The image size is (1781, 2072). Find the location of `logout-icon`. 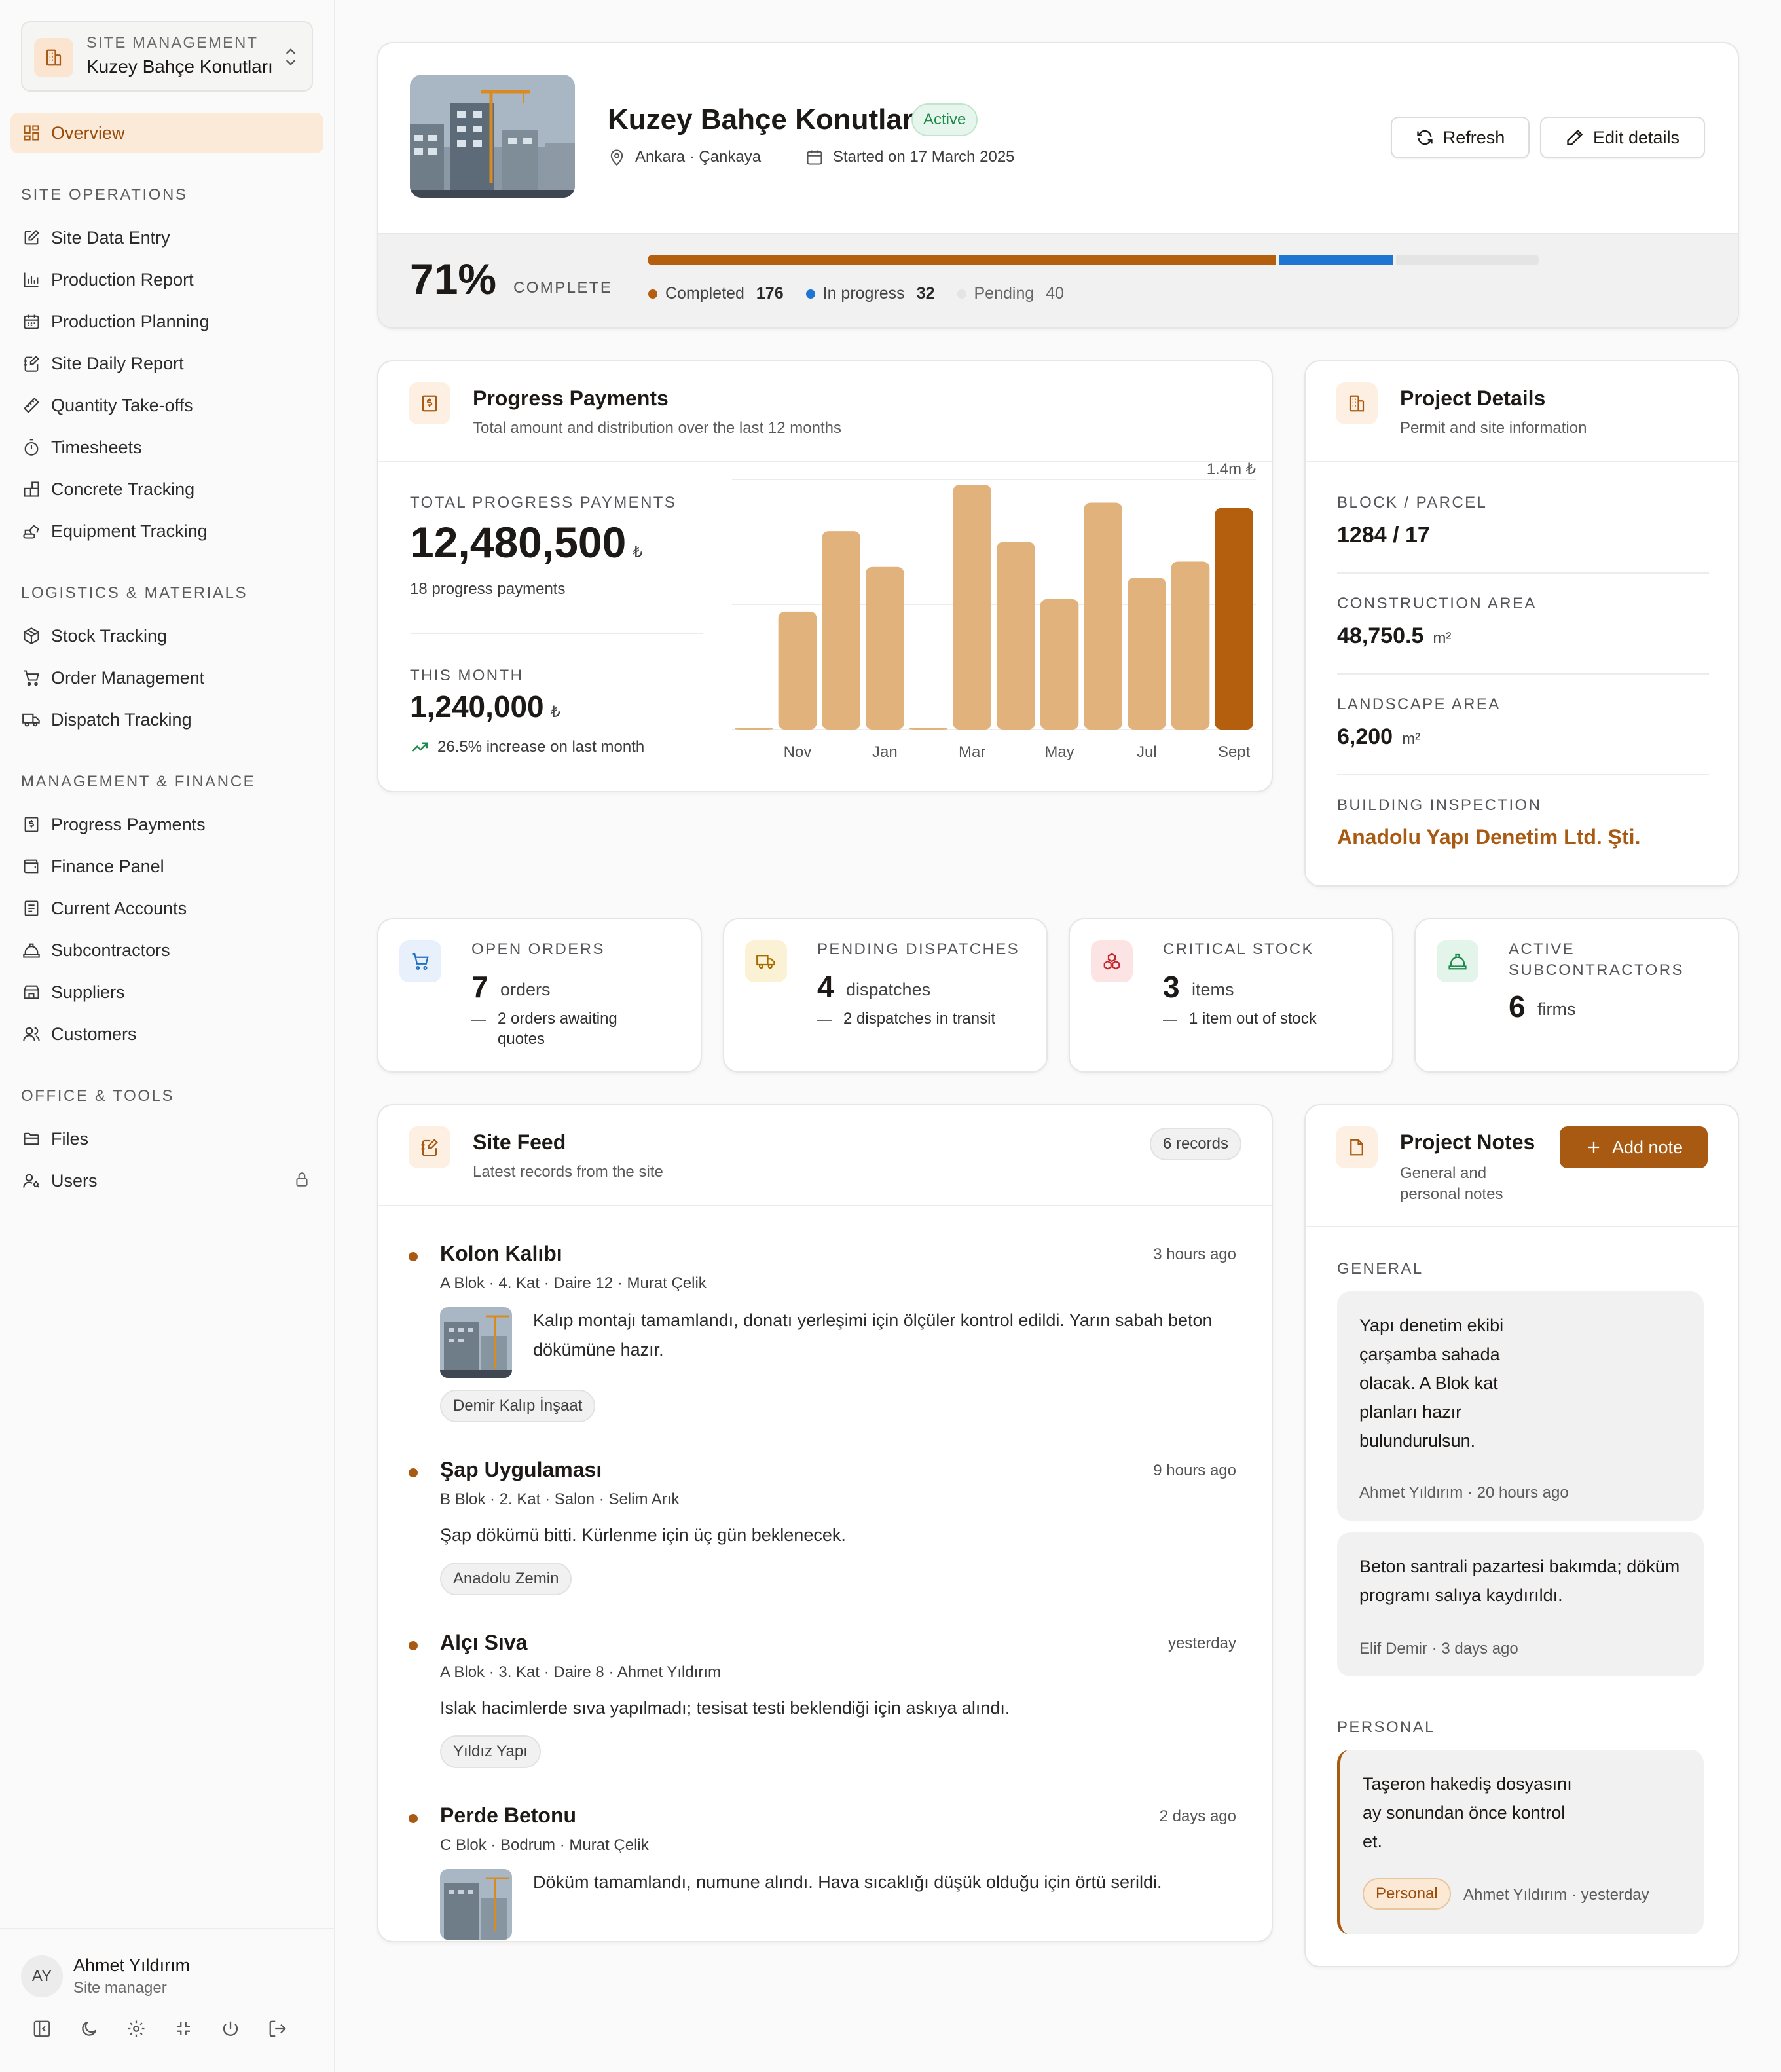

logout-icon is located at coordinates (277, 2028).